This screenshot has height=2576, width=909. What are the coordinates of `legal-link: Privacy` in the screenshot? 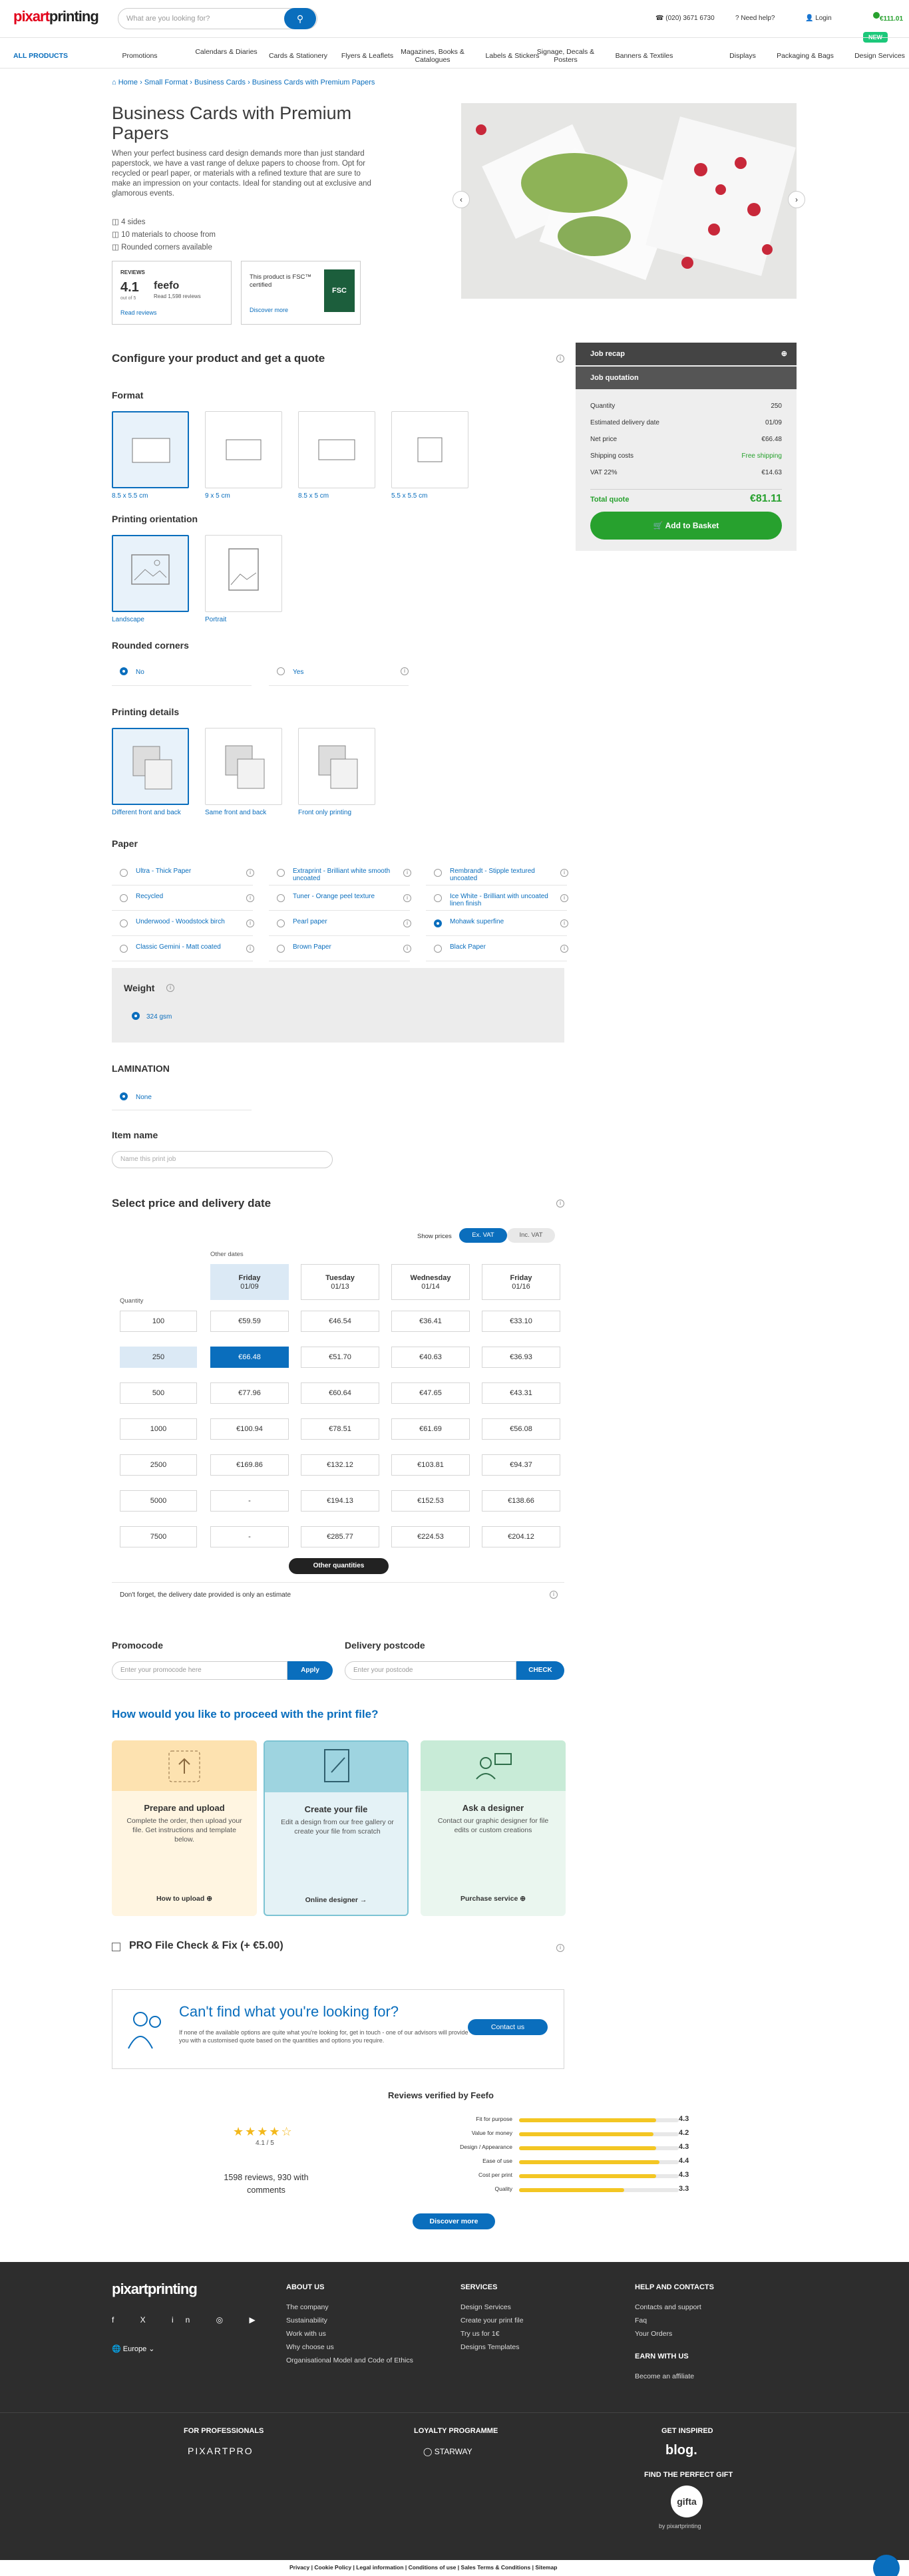 It's located at (299, 2567).